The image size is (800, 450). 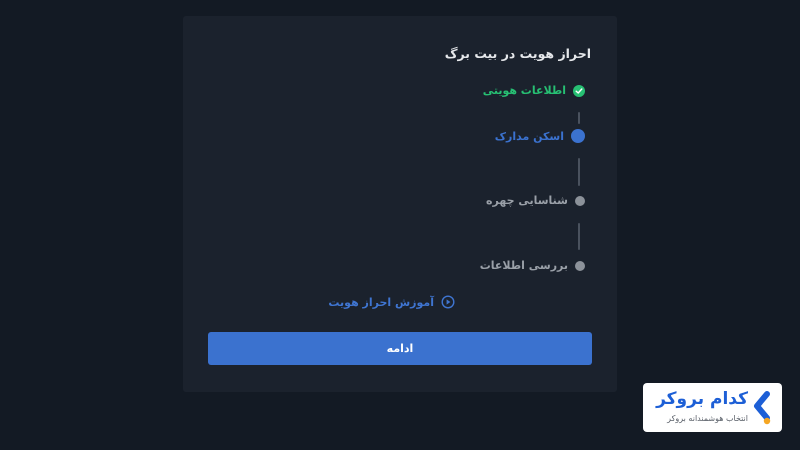 What do you see at coordinates (529, 136) in the screenshot?
I see `step-label: اسکن مدارک` at bounding box center [529, 136].